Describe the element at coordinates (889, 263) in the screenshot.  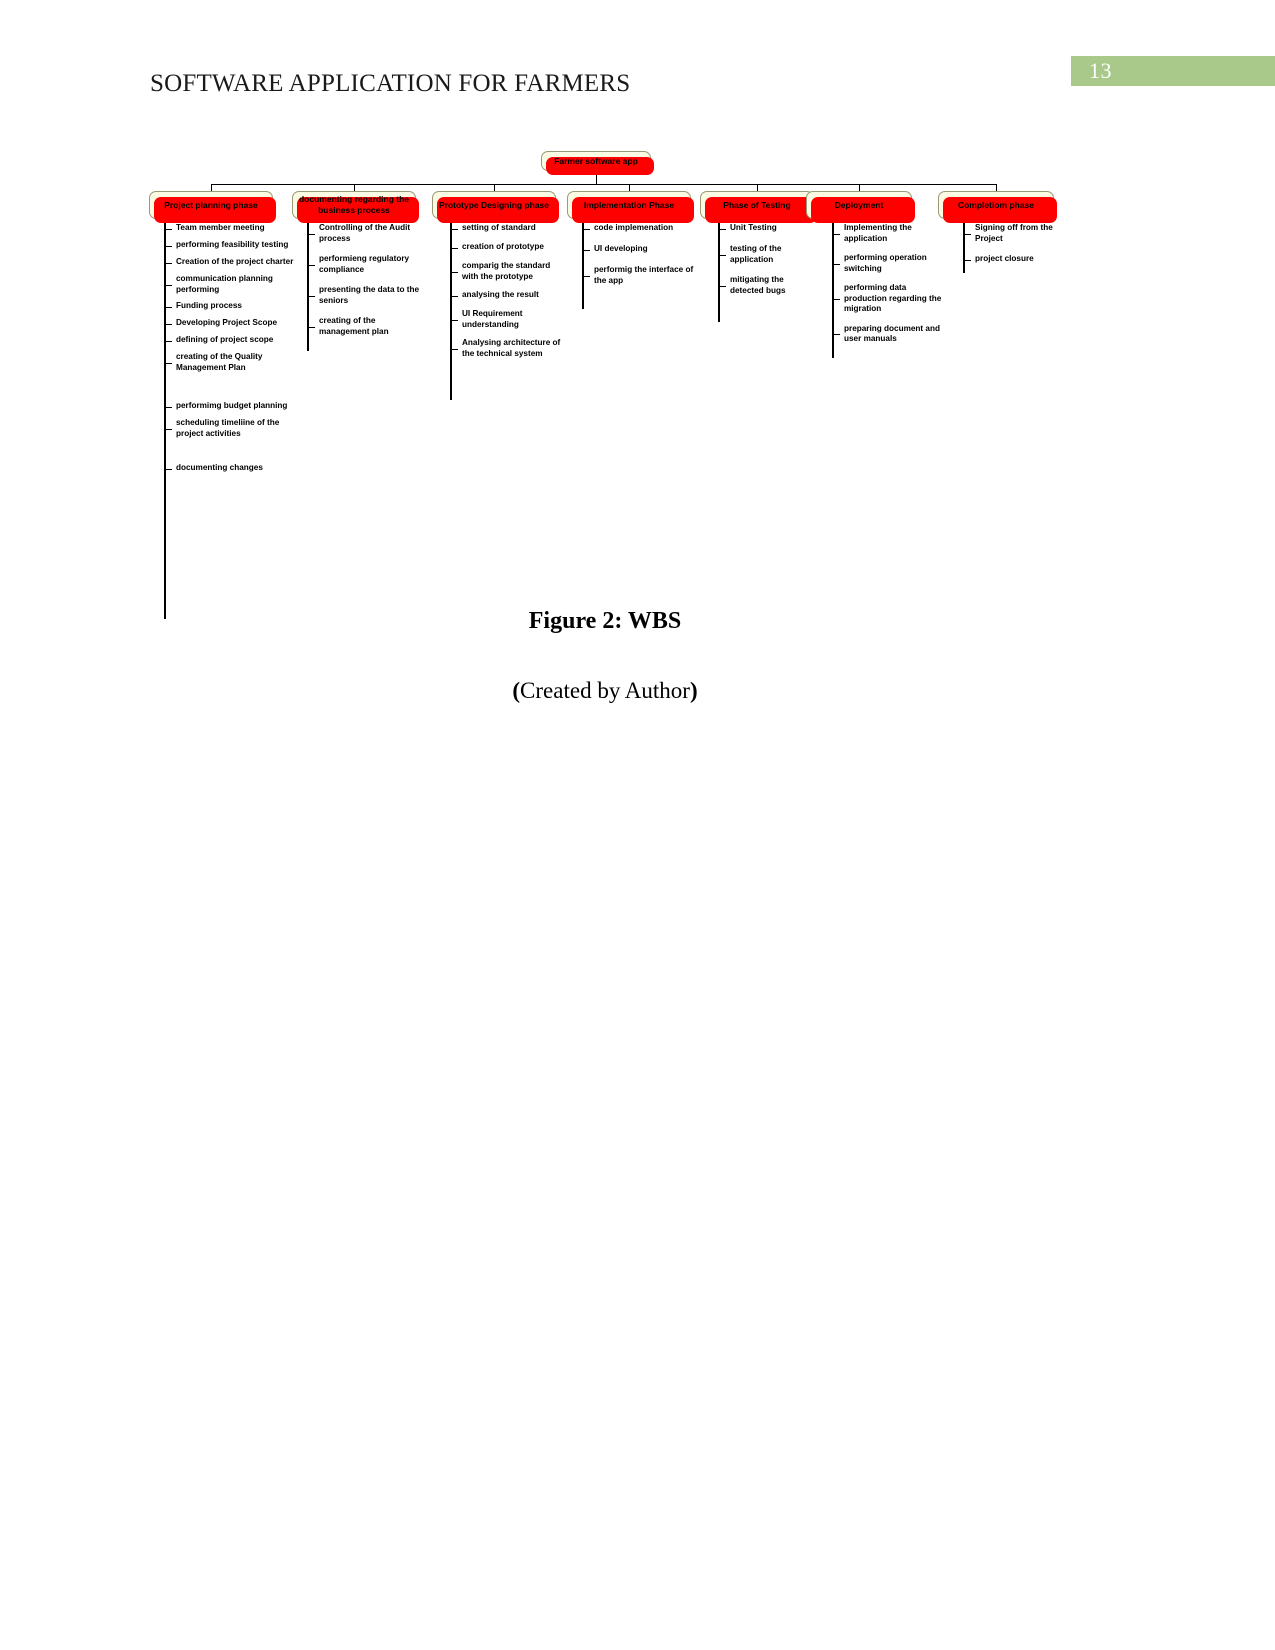
I see `wbs-task: performing operation switching` at that location.